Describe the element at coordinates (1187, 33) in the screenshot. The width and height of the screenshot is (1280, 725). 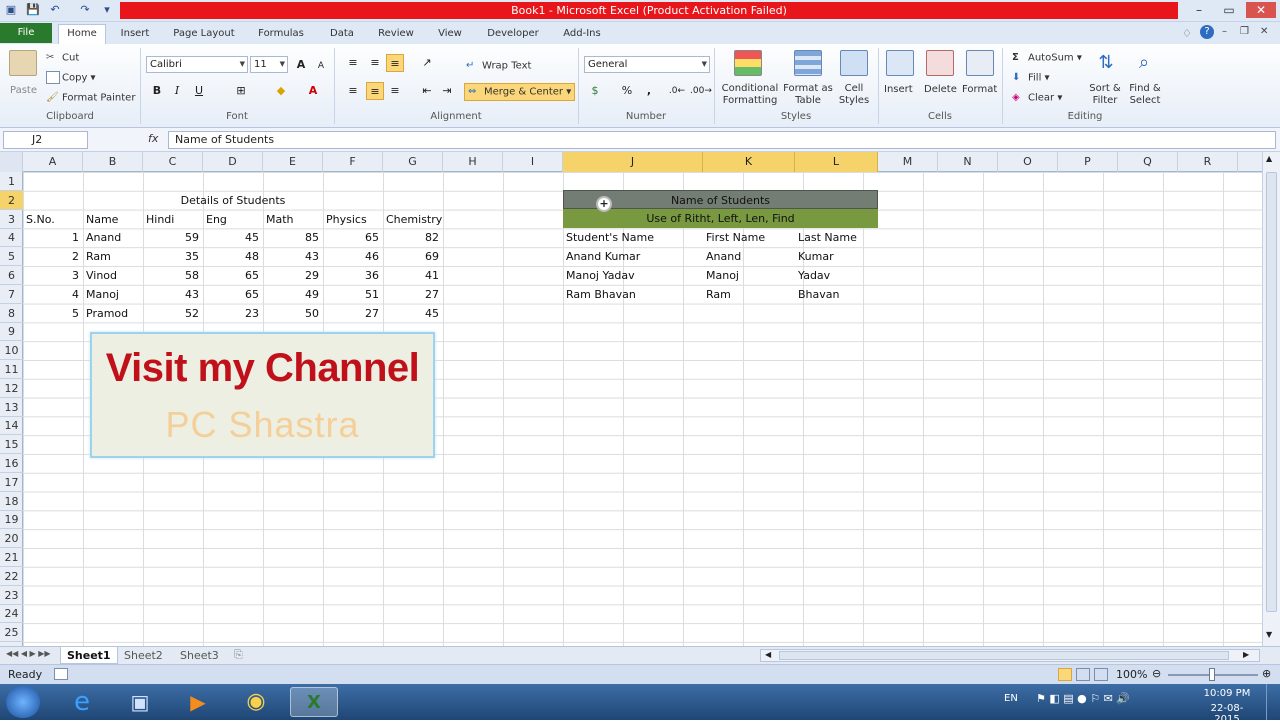
I see `collapse-ribbon-icon: ♢` at that location.